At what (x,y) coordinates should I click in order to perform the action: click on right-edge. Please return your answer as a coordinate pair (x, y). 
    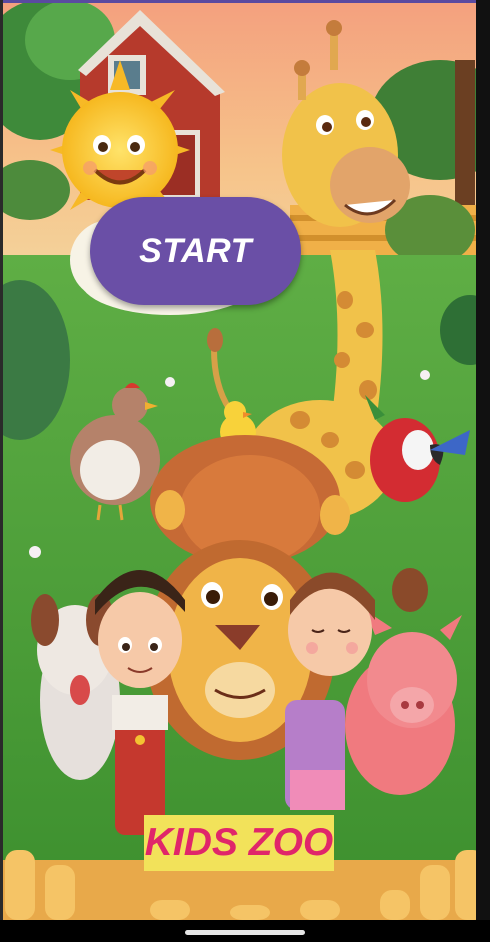
    Looking at the image, I should click on (483, 460).